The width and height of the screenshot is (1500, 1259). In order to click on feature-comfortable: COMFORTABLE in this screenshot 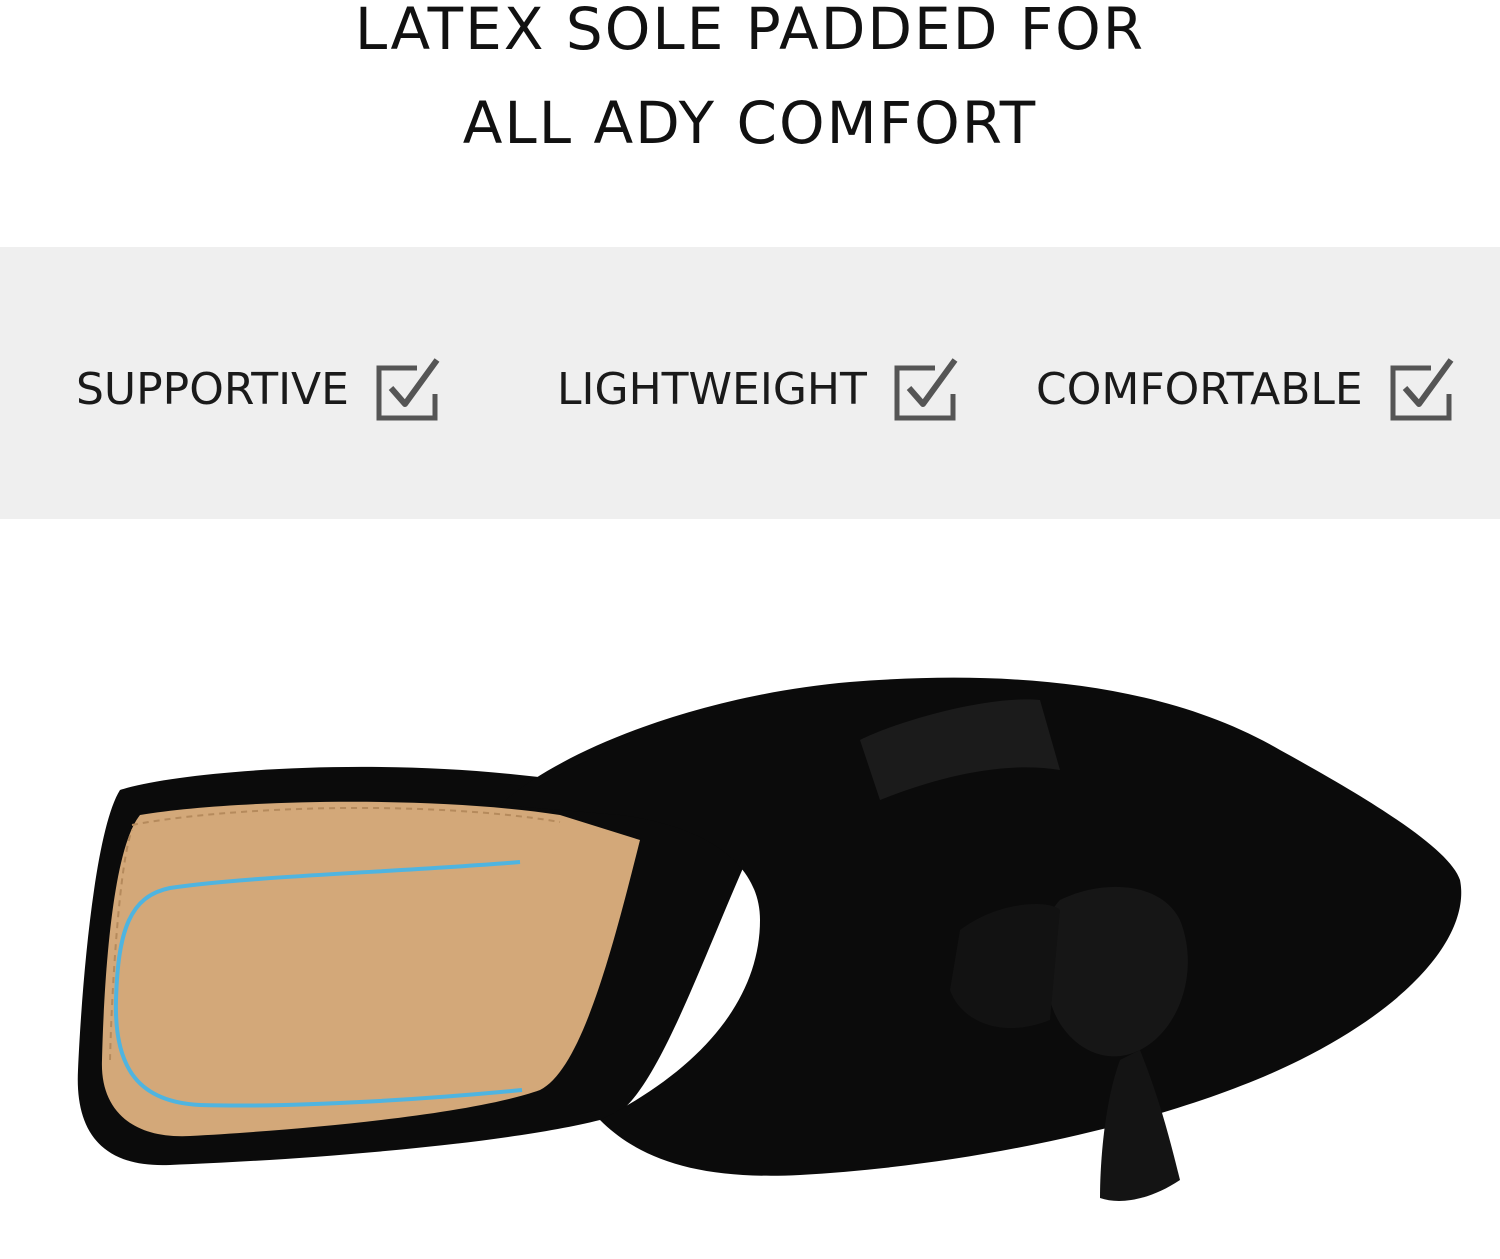, I will do `click(1245, 389)`.